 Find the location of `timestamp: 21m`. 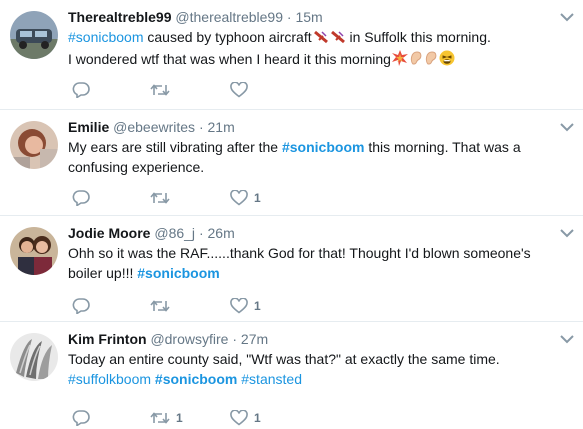

timestamp: 21m is located at coordinates (221, 127).